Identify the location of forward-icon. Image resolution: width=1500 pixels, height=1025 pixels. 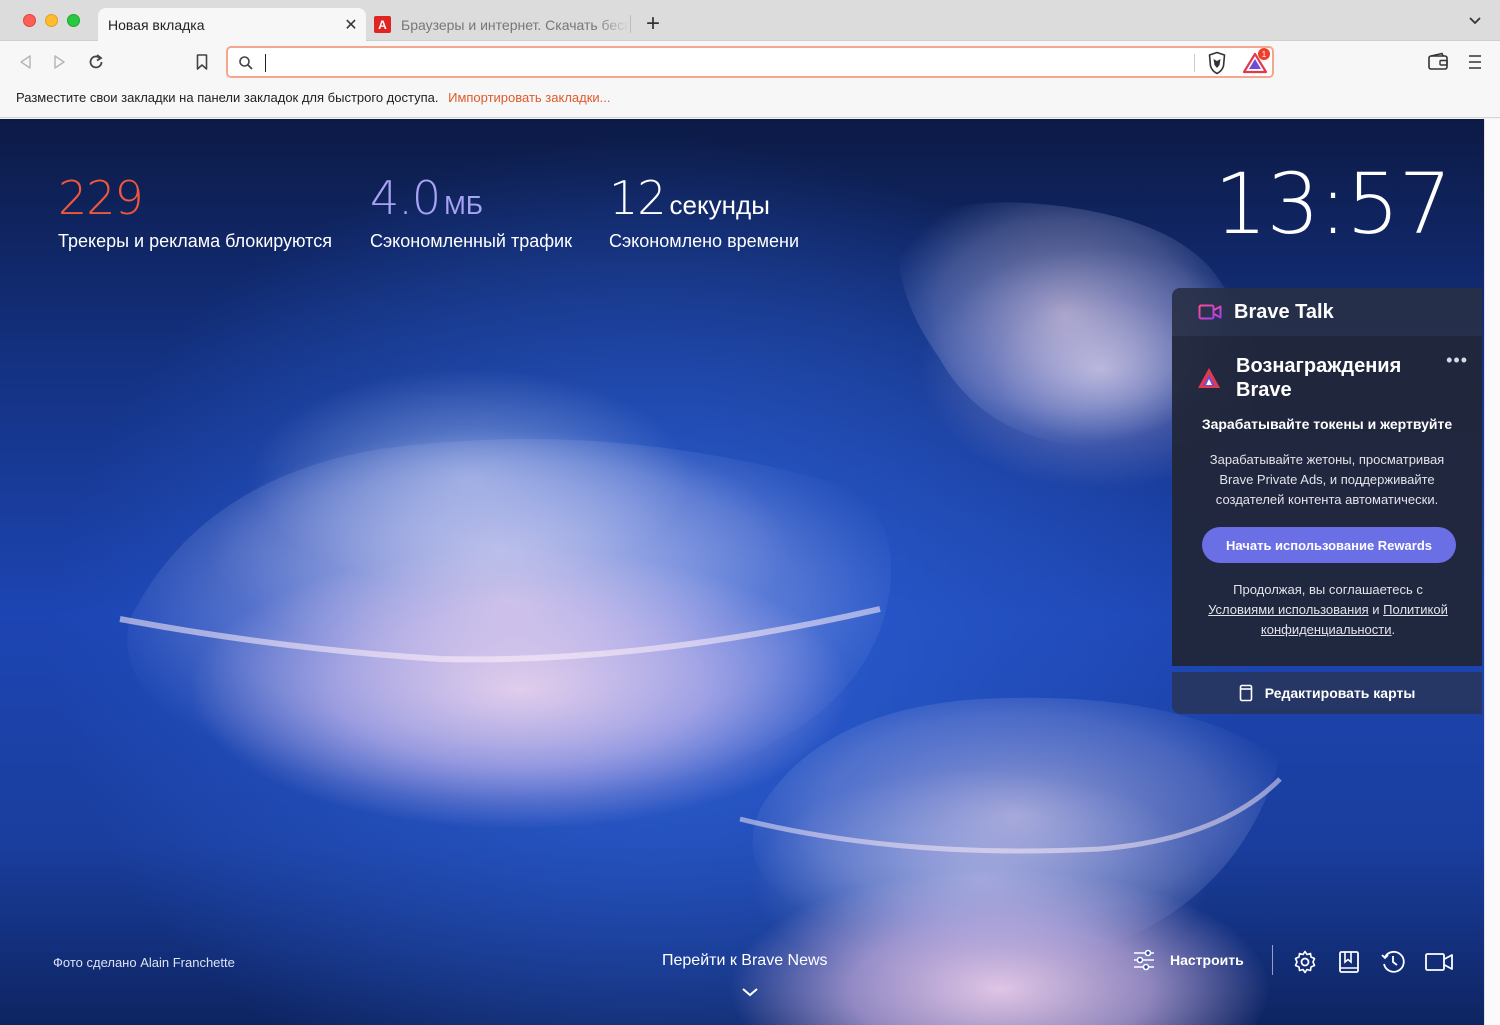
(59, 62).